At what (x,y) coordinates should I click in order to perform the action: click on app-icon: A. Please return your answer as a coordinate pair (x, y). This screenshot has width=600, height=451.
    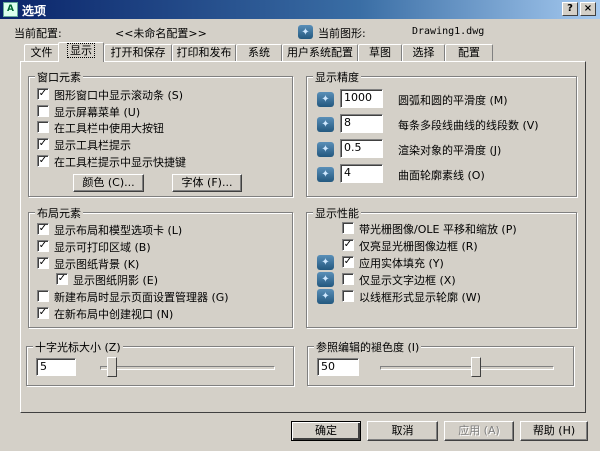
    Looking at the image, I should click on (10, 9).